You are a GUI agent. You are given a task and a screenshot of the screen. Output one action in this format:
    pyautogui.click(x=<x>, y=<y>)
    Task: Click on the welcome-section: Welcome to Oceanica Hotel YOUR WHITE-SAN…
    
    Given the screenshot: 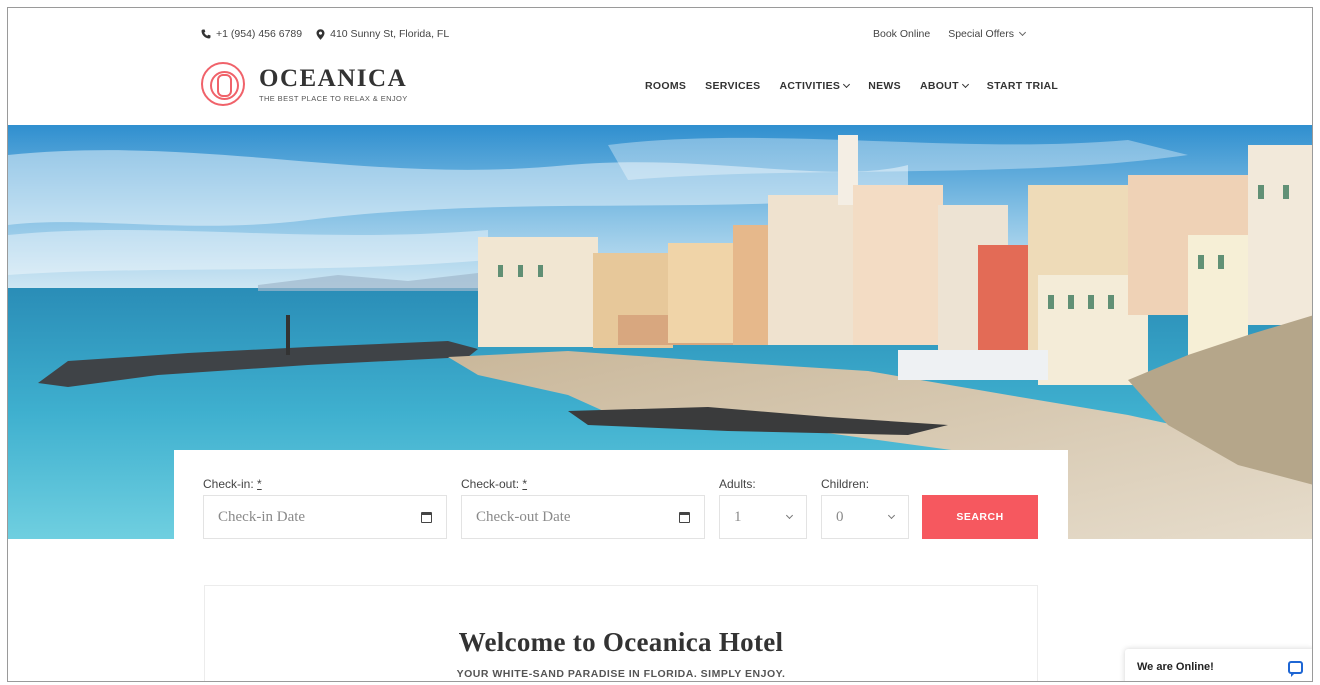 What is the action you would take?
    pyautogui.click(x=621, y=633)
    